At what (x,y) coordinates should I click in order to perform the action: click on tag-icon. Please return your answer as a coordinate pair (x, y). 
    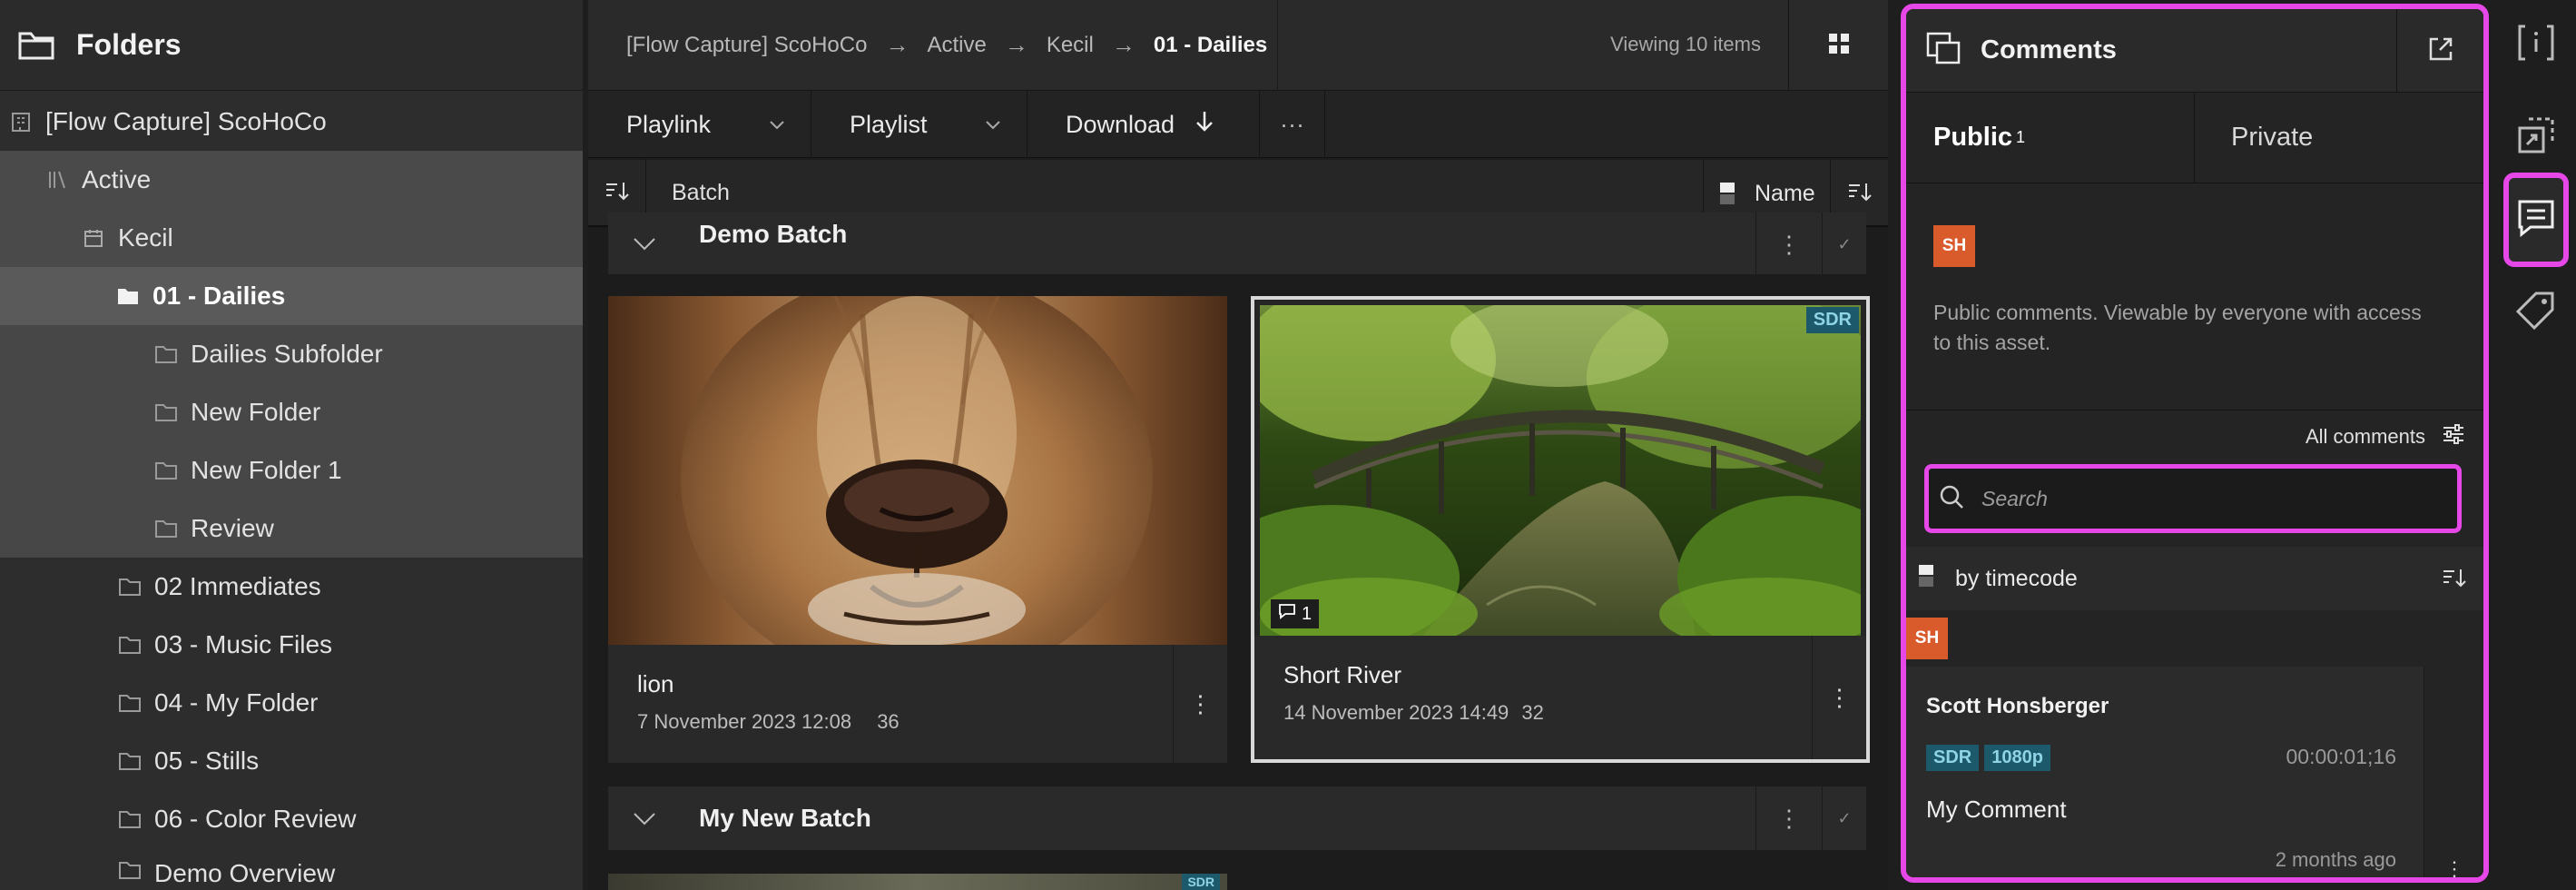
    Looking at the image, I should click on (2535, 312).